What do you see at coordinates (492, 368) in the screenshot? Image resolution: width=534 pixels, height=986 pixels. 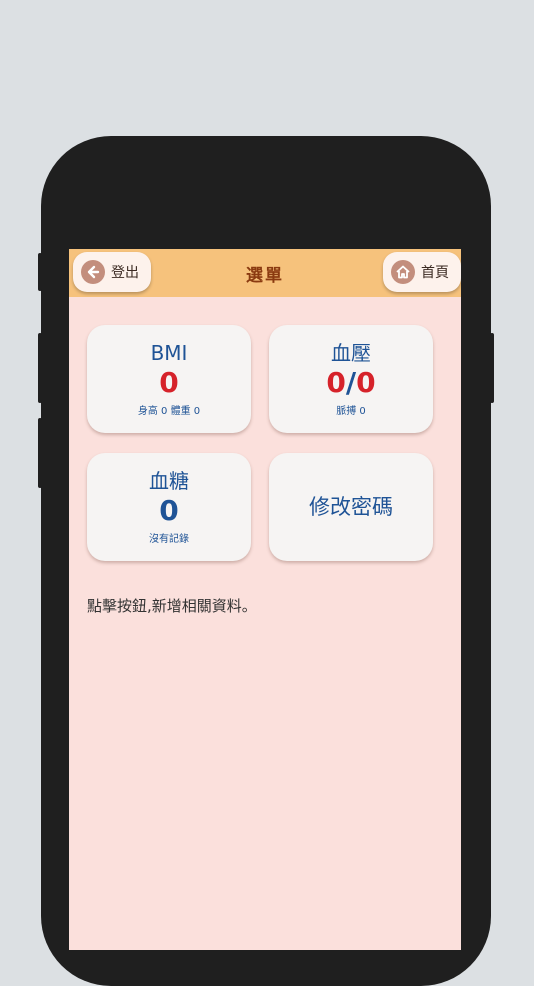 I see `power-button` at bounding box center [492, 368].